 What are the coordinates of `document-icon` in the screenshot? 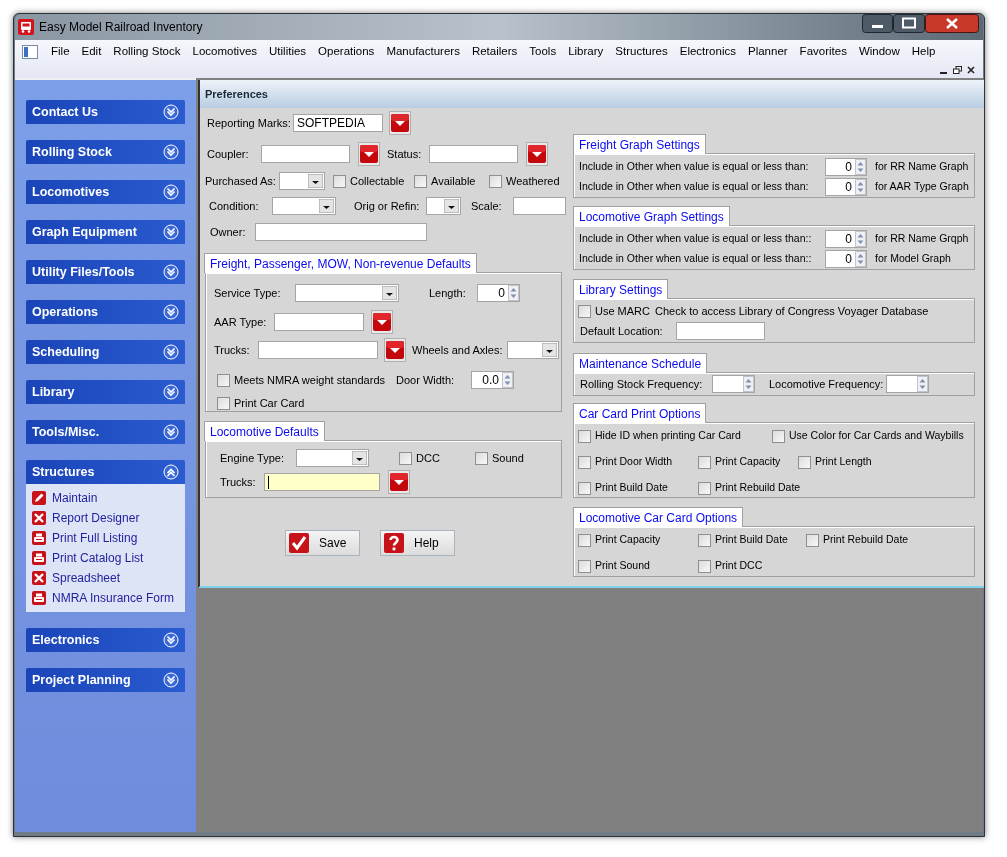 It's located at (30, 52).